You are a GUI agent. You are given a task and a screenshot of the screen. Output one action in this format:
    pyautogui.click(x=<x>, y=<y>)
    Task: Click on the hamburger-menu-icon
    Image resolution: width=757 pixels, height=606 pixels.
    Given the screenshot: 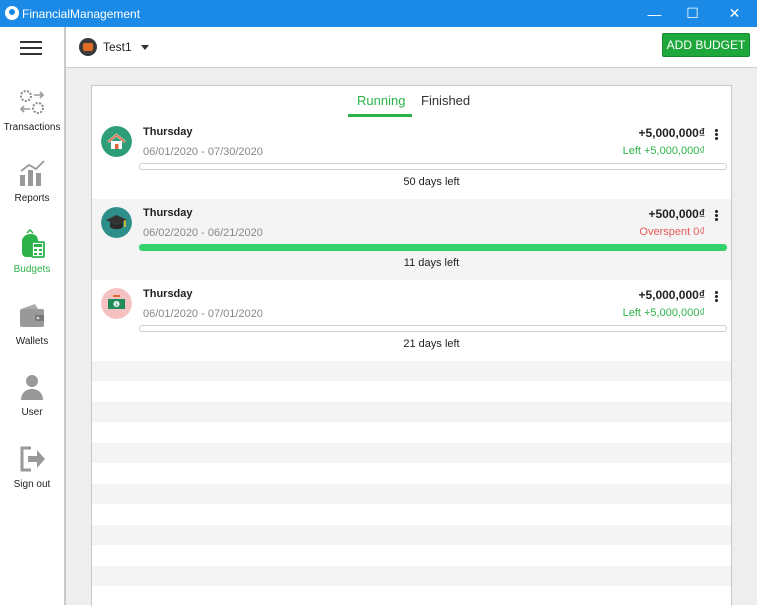 What is the action you would take?
    pyautogui.click(x=31, y=48)
    